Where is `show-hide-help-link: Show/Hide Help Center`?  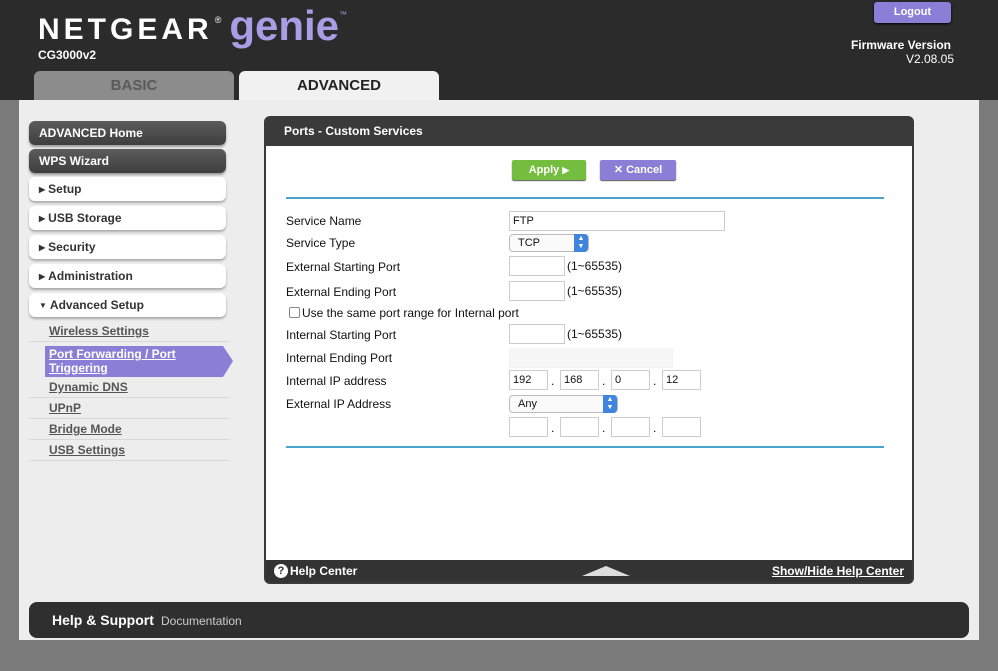
show-hide-help-link: Show/Hide Help Center is located at coordinates (838, 571).